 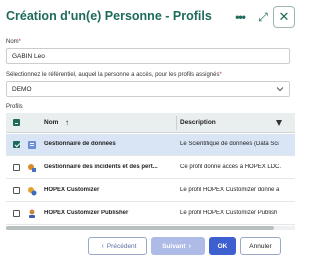 I want to click on column-header-nom: Nom, so click(x=51, y=122).